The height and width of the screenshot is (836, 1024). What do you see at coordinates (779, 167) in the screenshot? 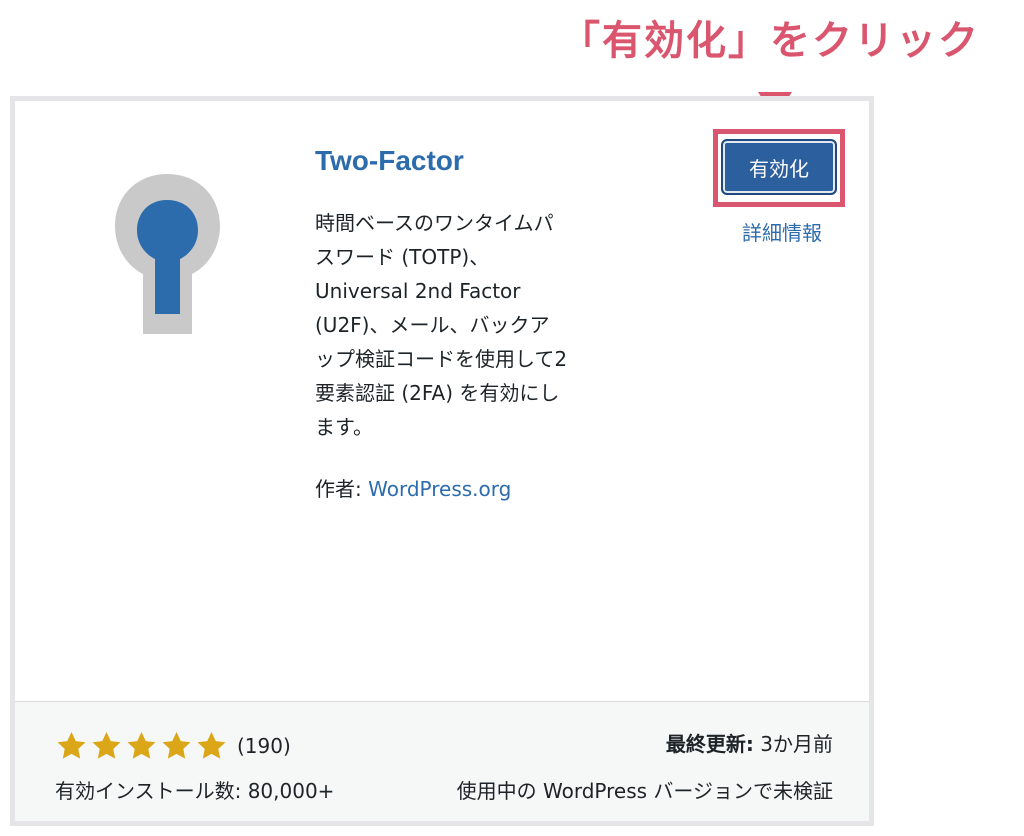
I see `activate-button: 有効化` at bounding box center [779, 167].